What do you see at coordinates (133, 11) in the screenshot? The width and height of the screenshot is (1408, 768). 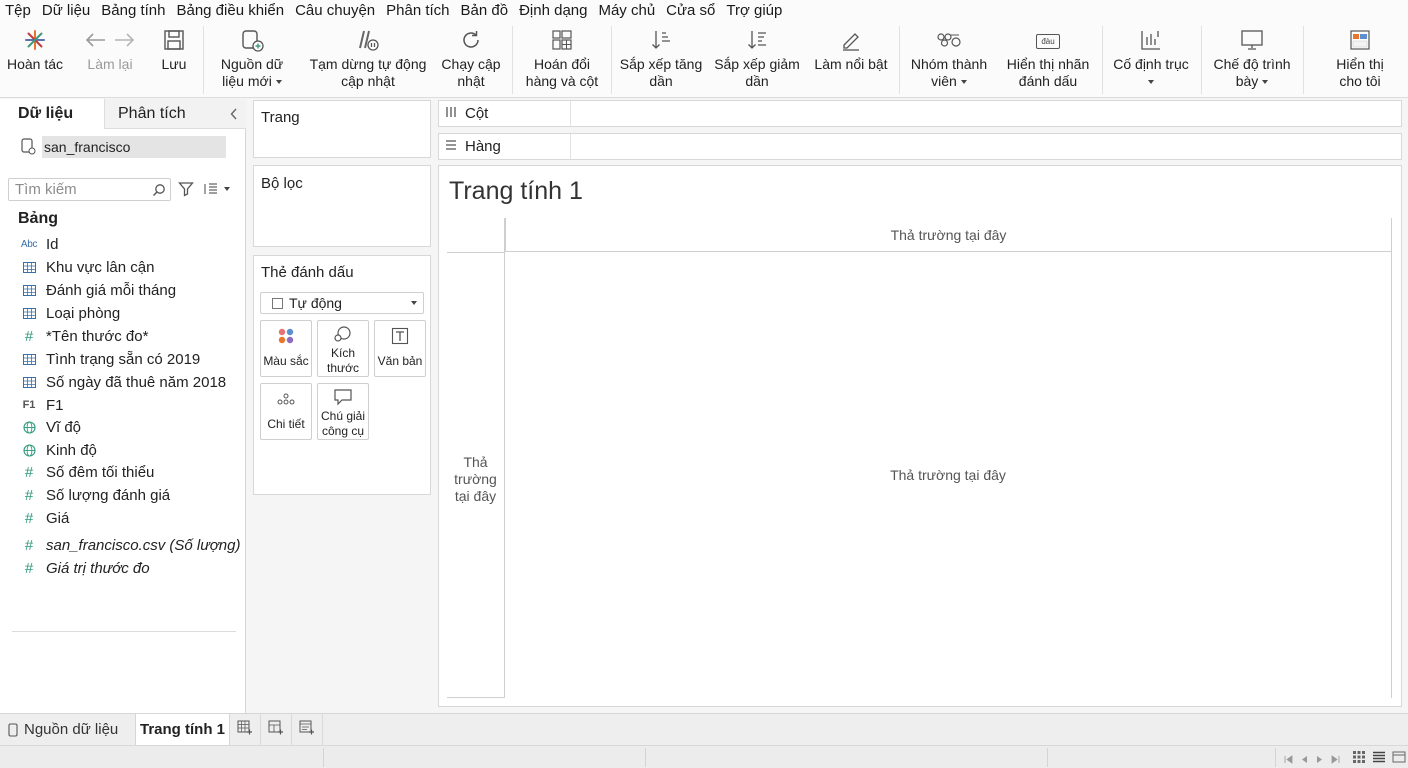 I see `menu-worksheet: Bảng tính` at bounding box center [133, 11].